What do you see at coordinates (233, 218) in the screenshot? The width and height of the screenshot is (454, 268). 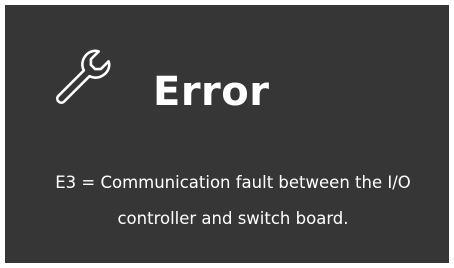 I see `error-message-line-2: controller and switch board.` at bounding box center [233, 218].